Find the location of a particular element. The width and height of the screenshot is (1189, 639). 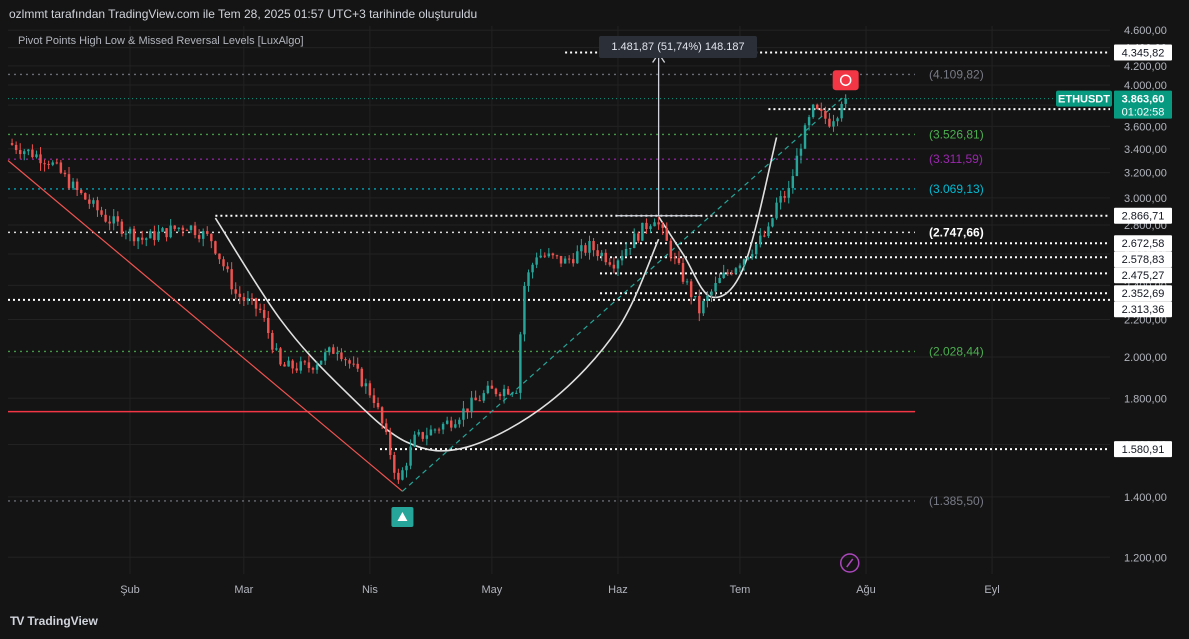

y-tick-label: 4.000,00 is located at coordinates (1145, 86).